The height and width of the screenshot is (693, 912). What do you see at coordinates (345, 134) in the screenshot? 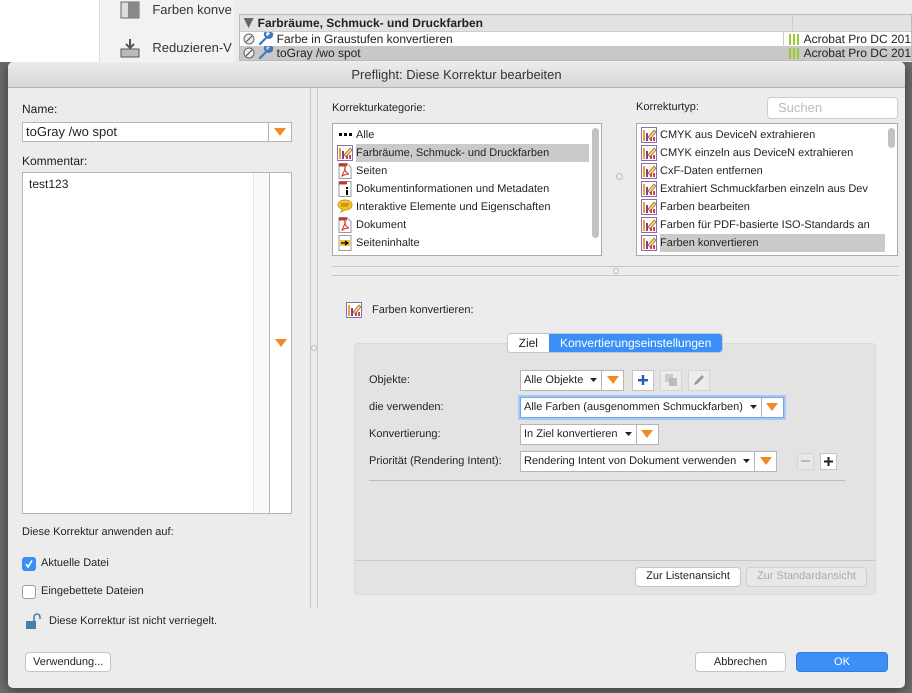
I see `dots-icon` at bounding box center [345, 134].